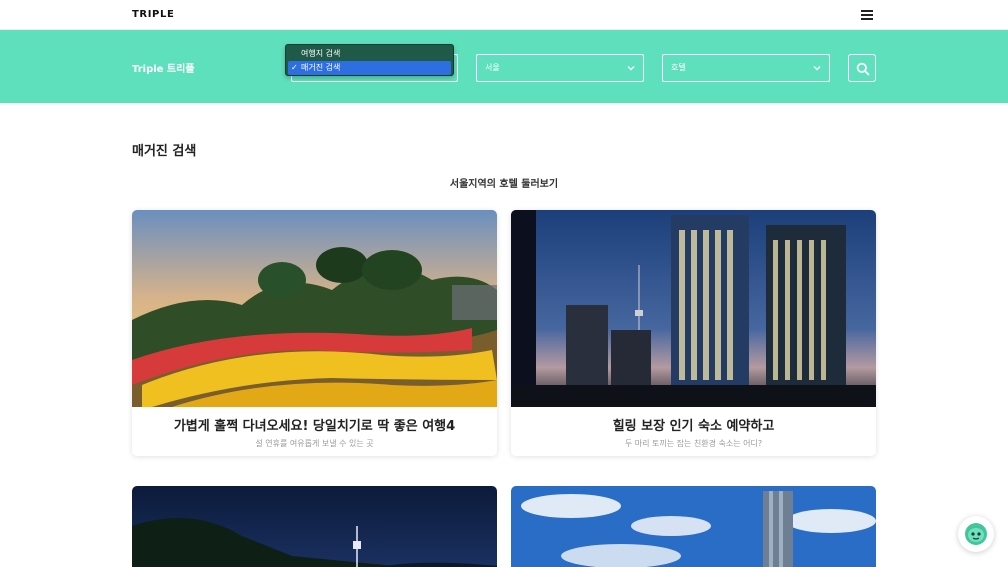  What do you see at coordinates (369, 54) in the screenshot?
I see `dropdown-option-destination: 여행지 검색` at bounding box center [369, 54].